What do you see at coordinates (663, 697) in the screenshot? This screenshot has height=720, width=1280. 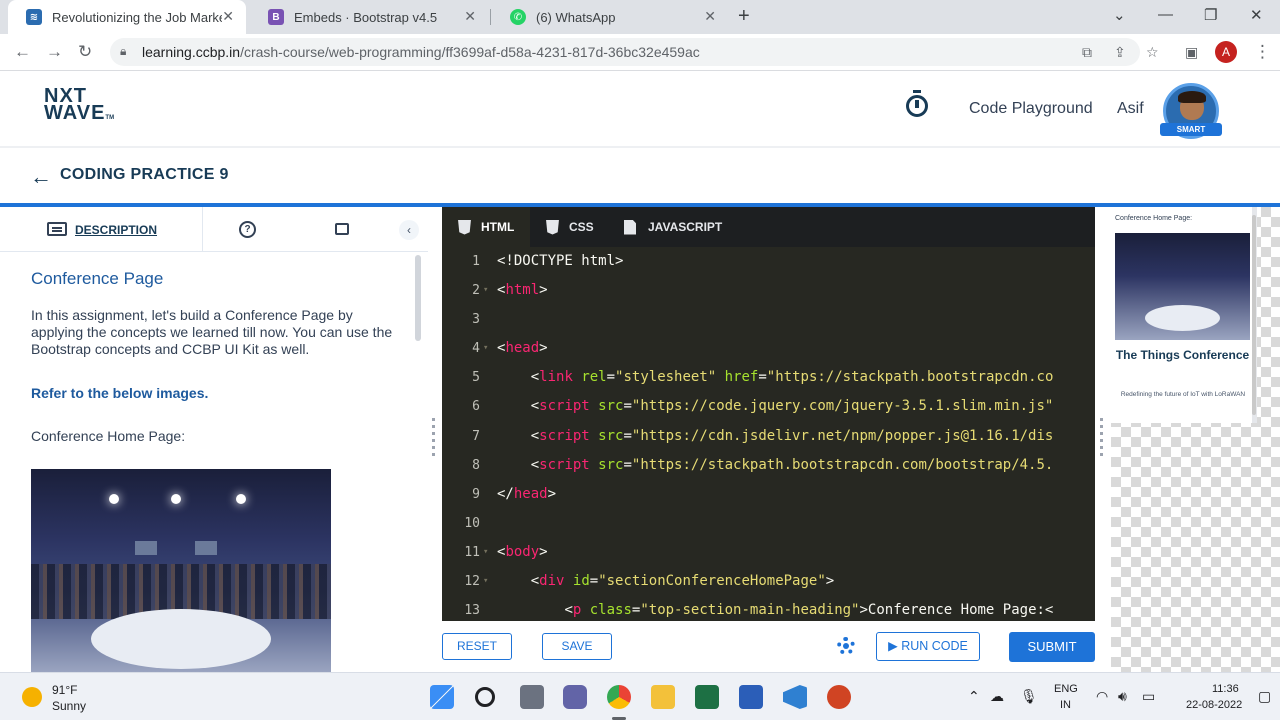 I see `file-explorer-icon` at bounding box center [663, 697].